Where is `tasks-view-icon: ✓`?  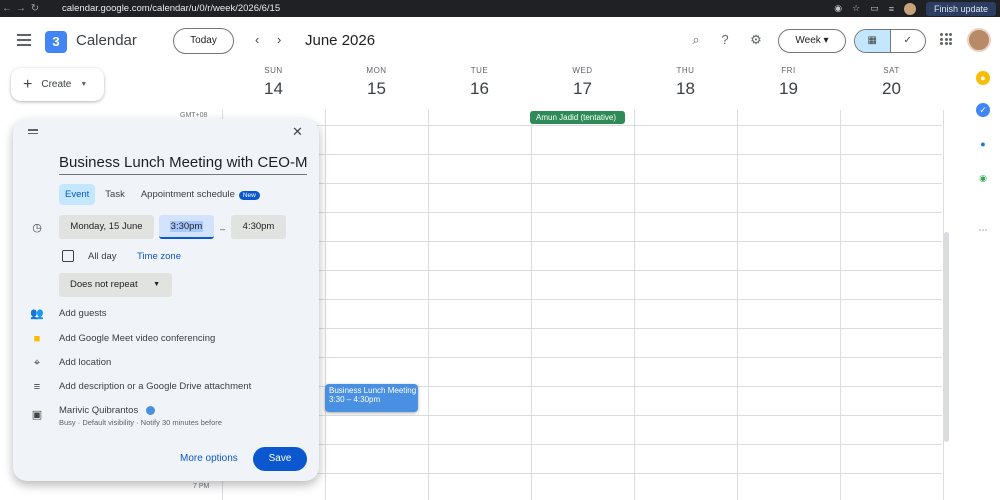
tasks-view-icon: ✓ is located at coordinates (908, 41).